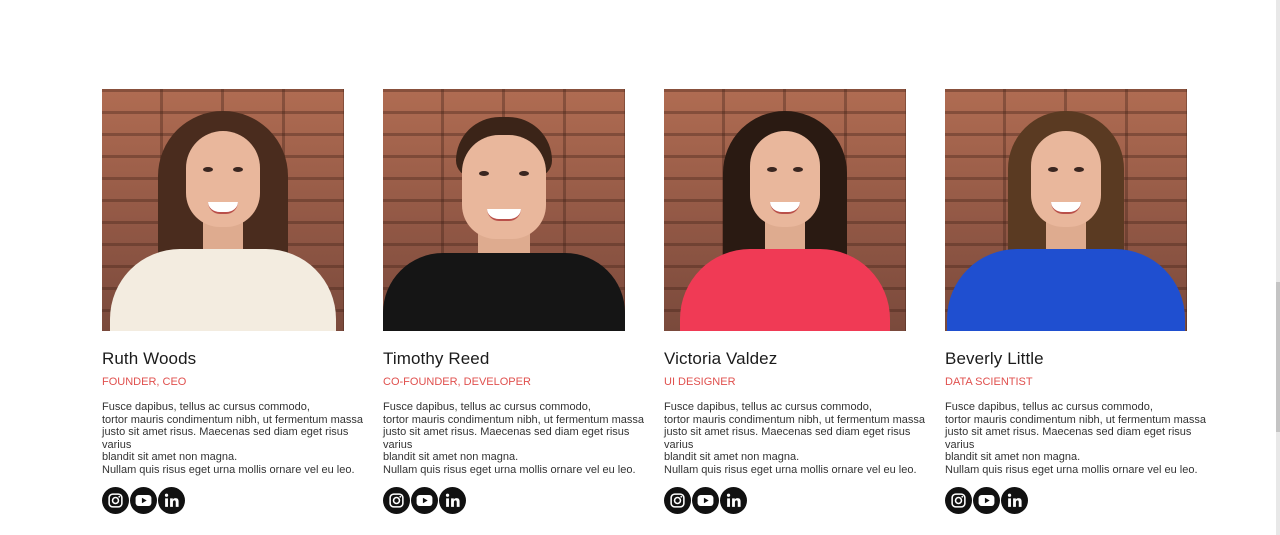  What do you see at coordinates (1278, 267) in the screenshot?
I see `page-scrollbar` at bounding box center [1278, 267].